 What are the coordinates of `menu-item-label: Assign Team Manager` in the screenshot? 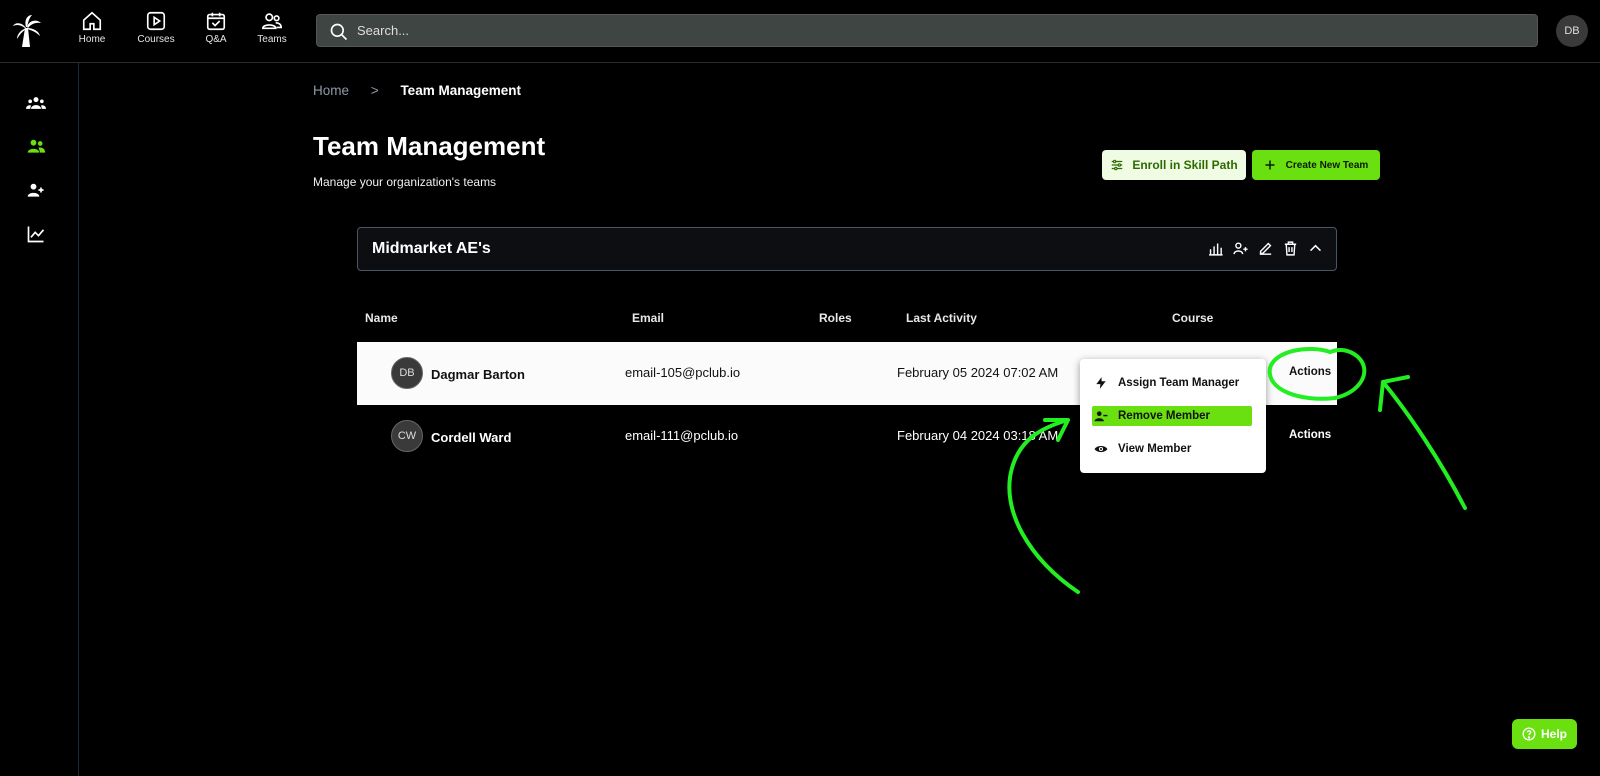 It's located at (1179, 383).